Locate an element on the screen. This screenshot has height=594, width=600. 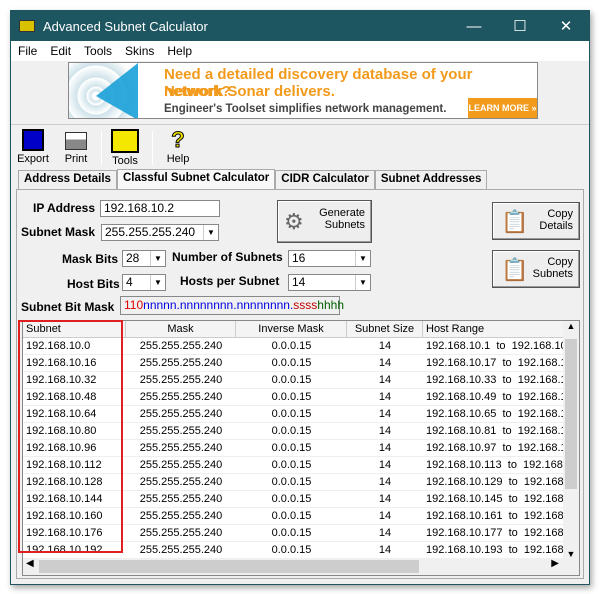
export-button: Export is located at coordinates (33, 147).